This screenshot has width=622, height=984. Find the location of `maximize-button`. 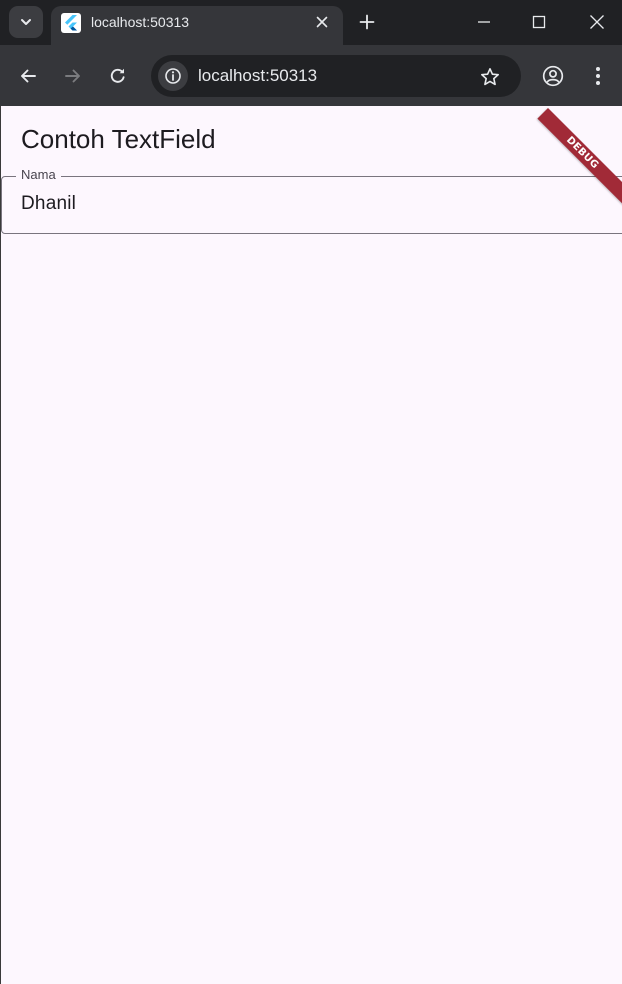

maximize-button is located at coordinates (539, 22).